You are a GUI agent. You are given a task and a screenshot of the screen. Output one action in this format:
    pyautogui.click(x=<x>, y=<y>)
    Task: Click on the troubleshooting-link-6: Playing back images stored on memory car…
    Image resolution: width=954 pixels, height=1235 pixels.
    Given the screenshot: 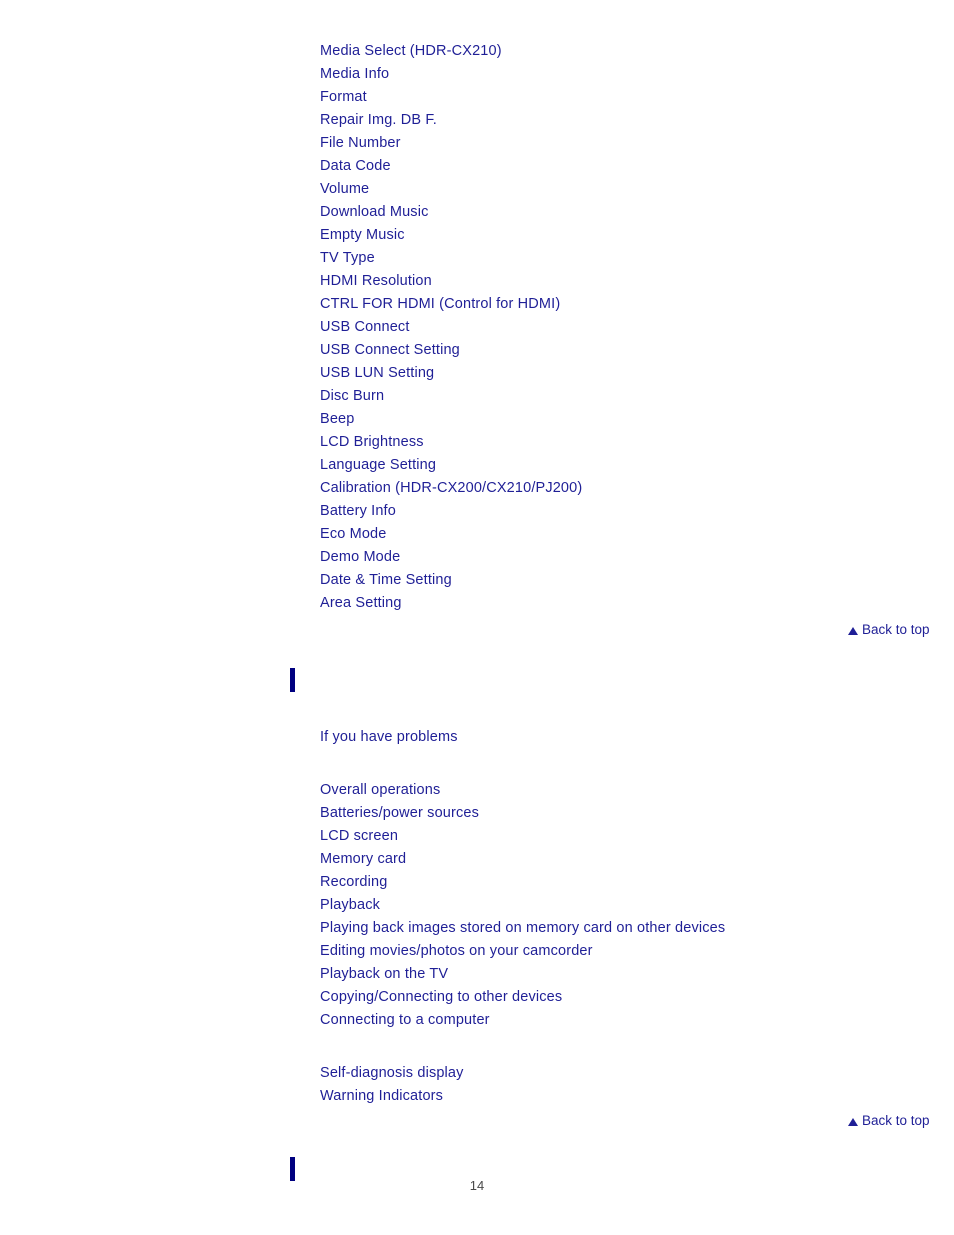 What is the action you would take?
    pyautogui.click(x=522, y=928)
    